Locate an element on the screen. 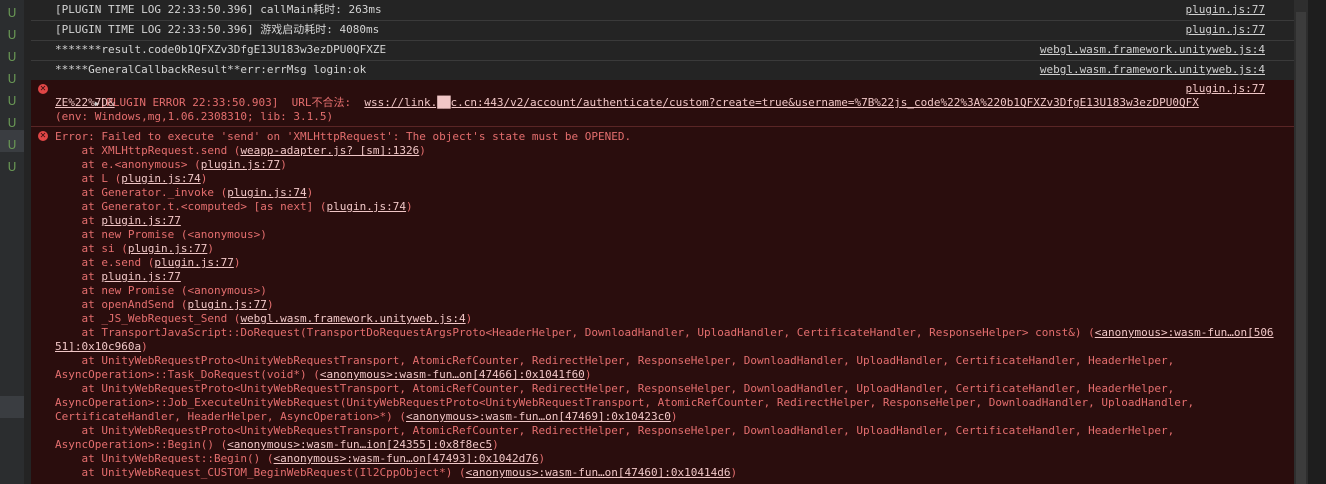 The image size is (1326, 484). stack-frame-text: at Generator.t.<computed> [as next] ( is located at coordinates (191, 206).